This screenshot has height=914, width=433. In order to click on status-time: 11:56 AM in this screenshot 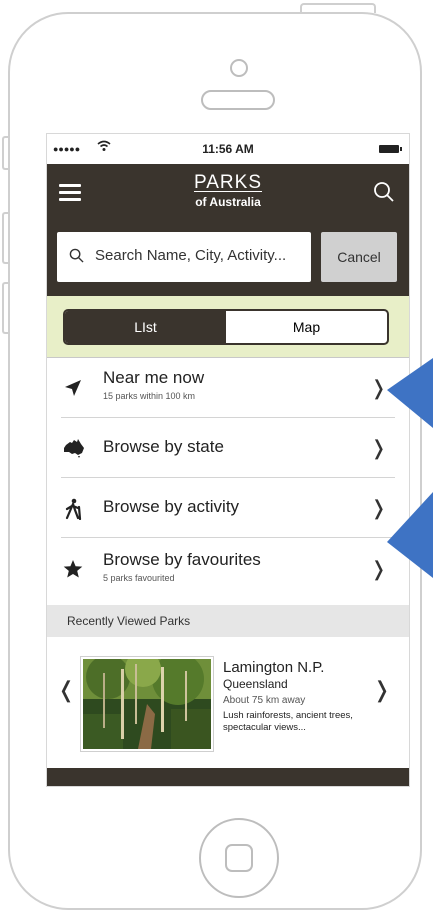, I will do `click(228, 149)`.